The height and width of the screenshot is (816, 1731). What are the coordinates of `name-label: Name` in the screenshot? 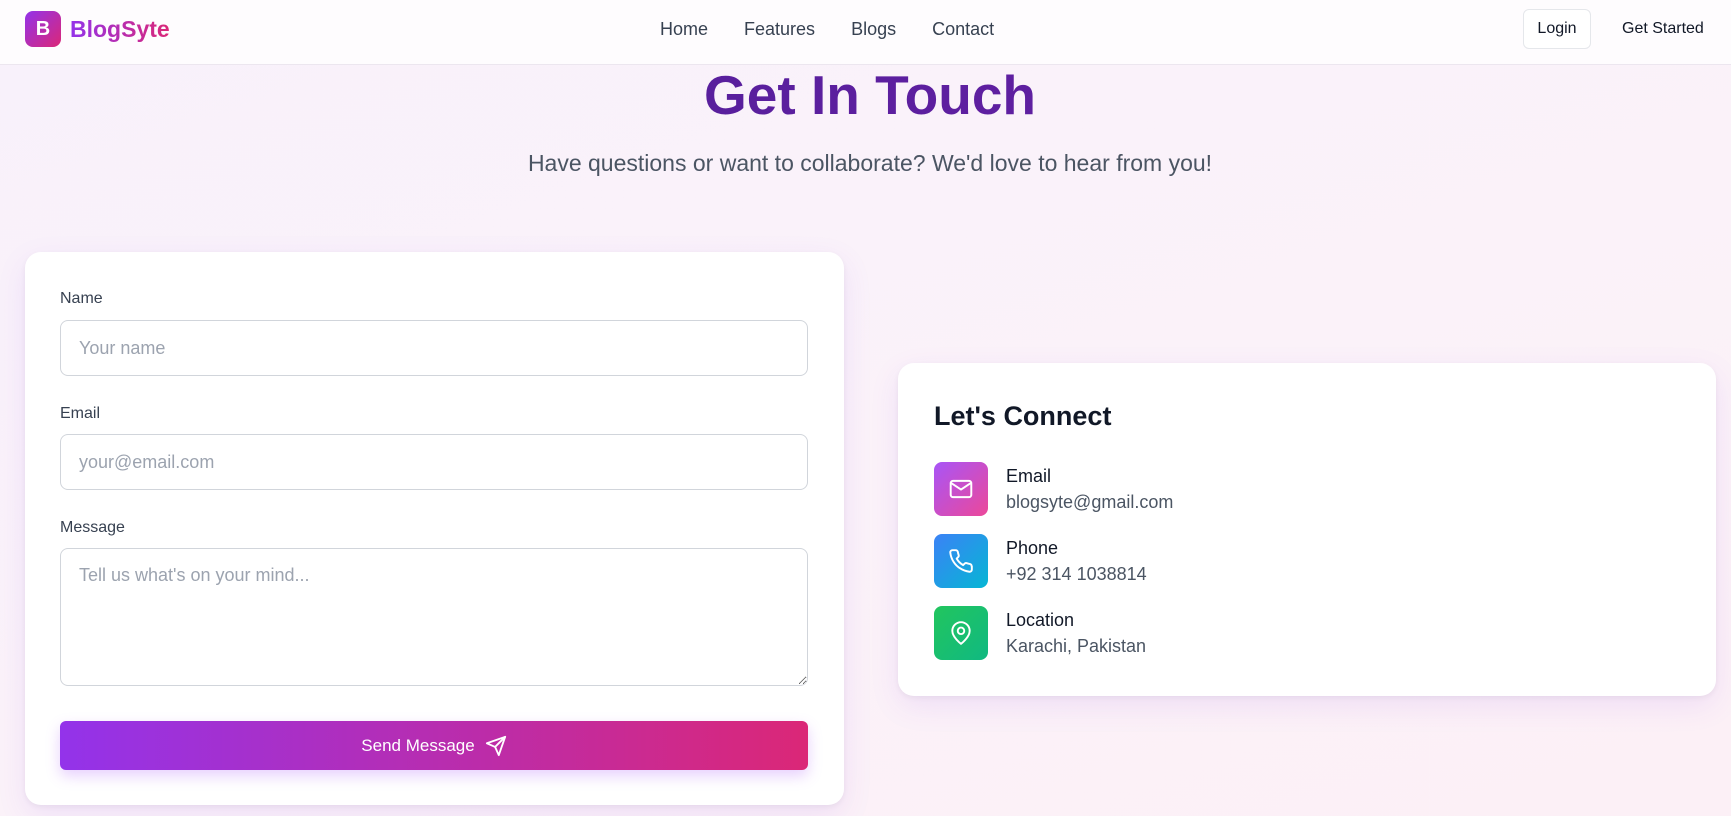 It's located at (81, 298).